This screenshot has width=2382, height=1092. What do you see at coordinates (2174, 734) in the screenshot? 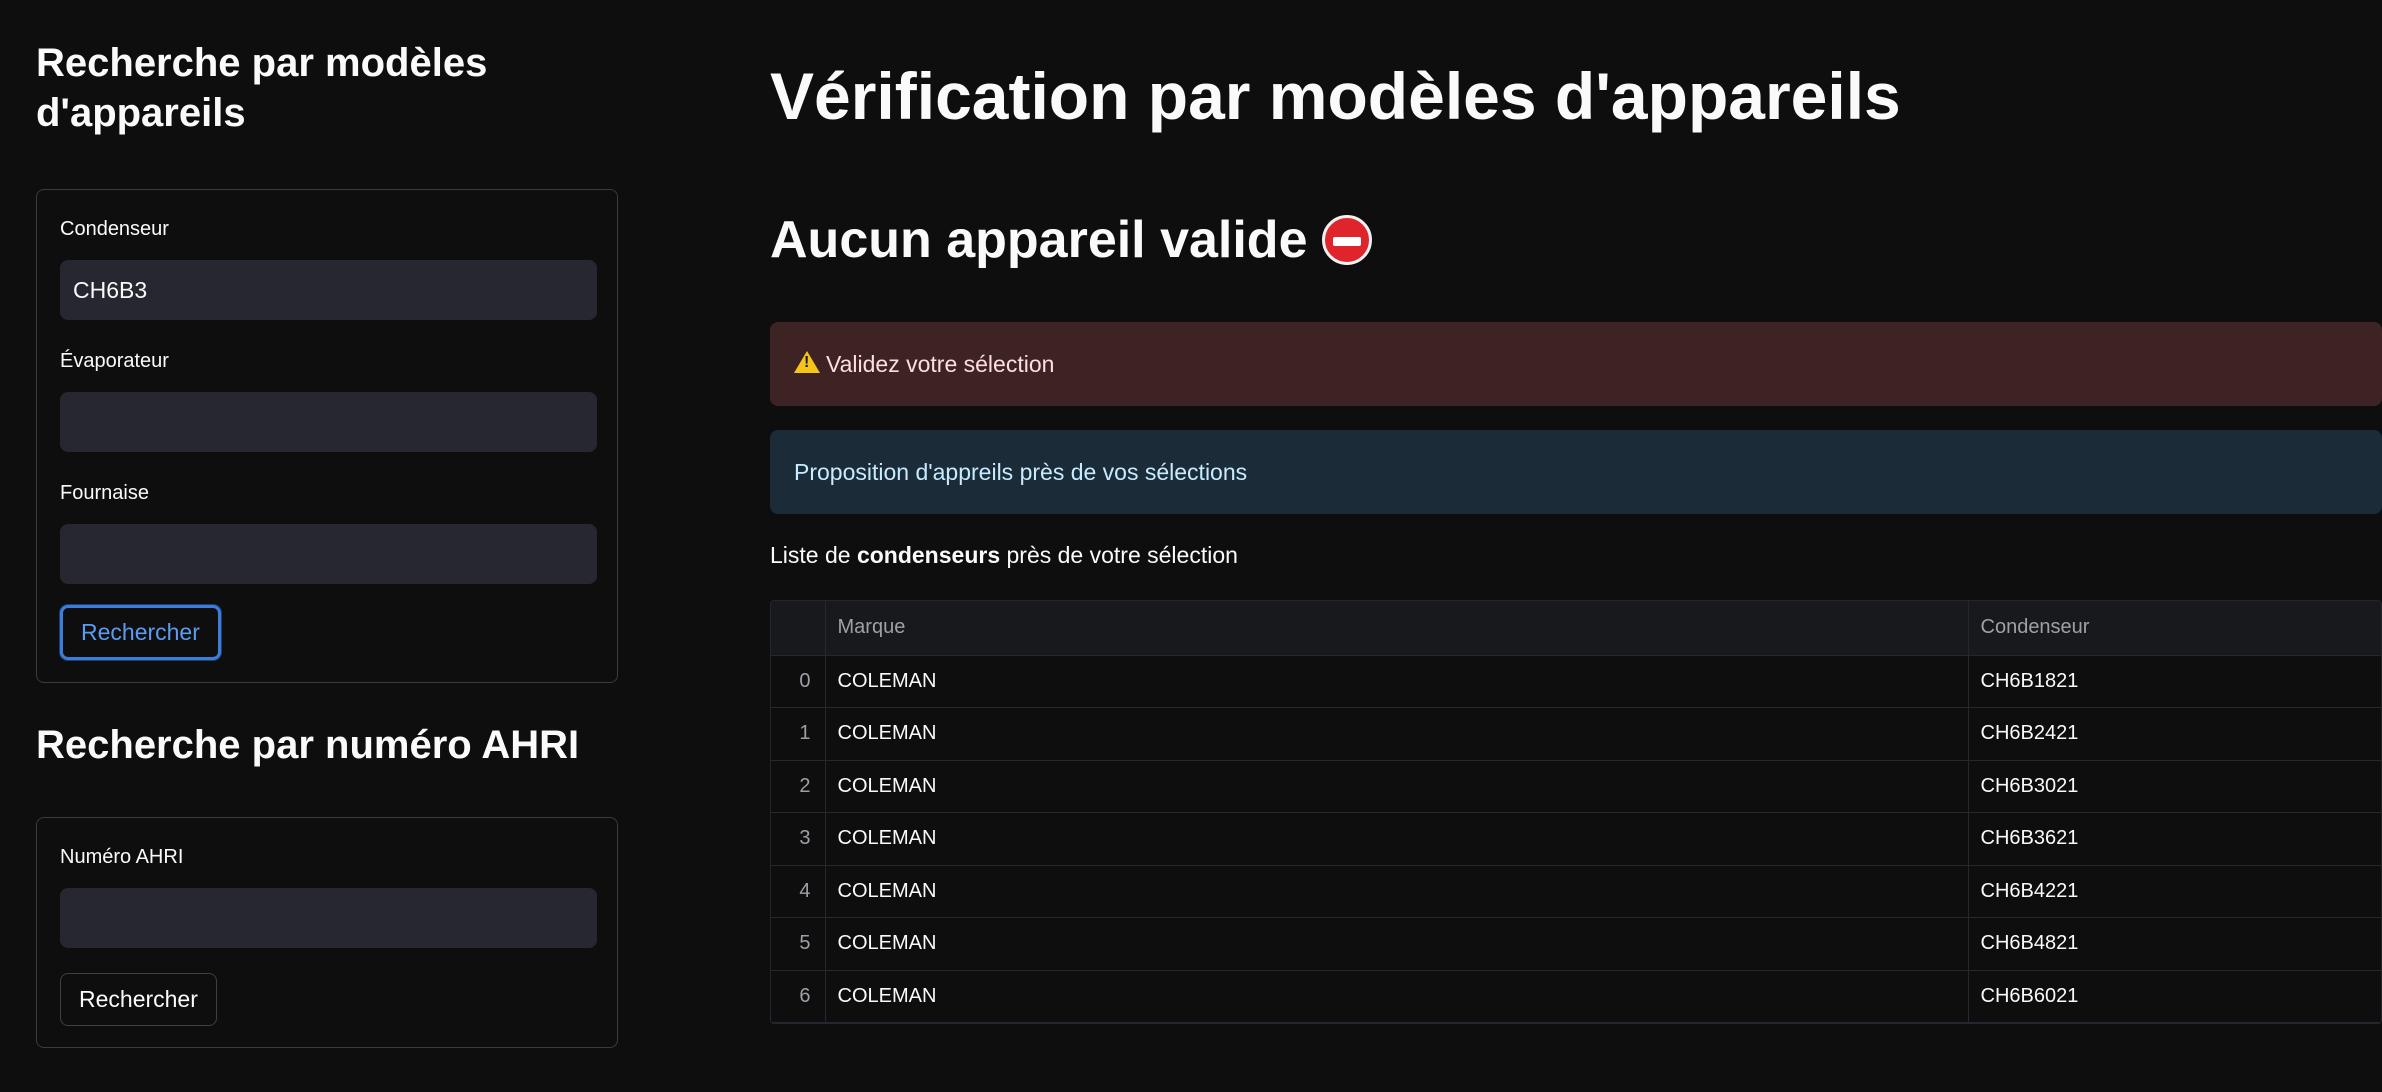
I see `condenseur-cell: CH6B2421` at bounding box center [2174, 734].